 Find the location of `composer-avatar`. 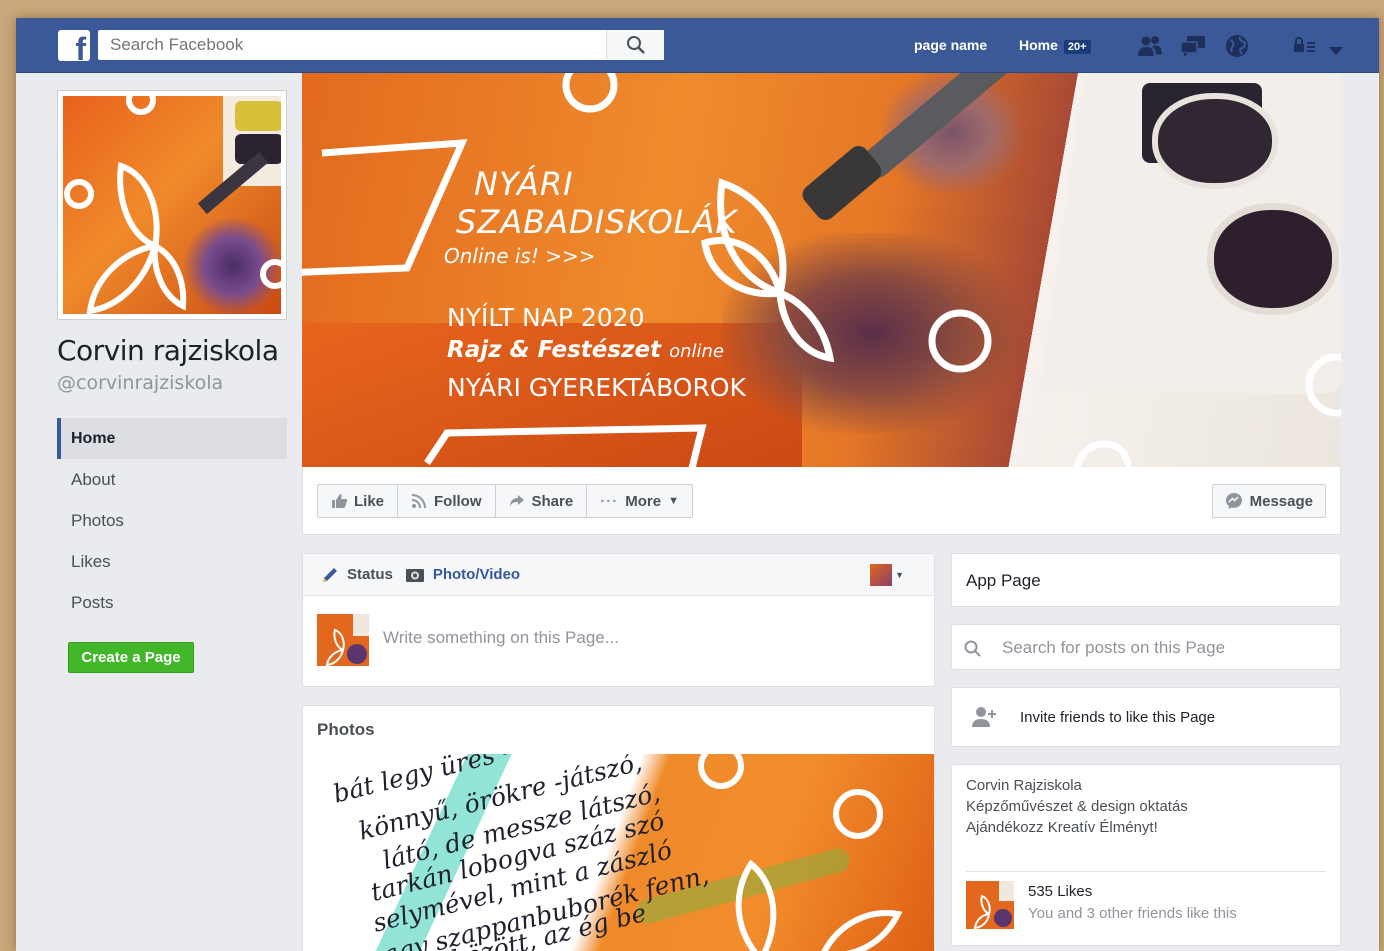

composer-avatar is located at coordinates (343, 640).